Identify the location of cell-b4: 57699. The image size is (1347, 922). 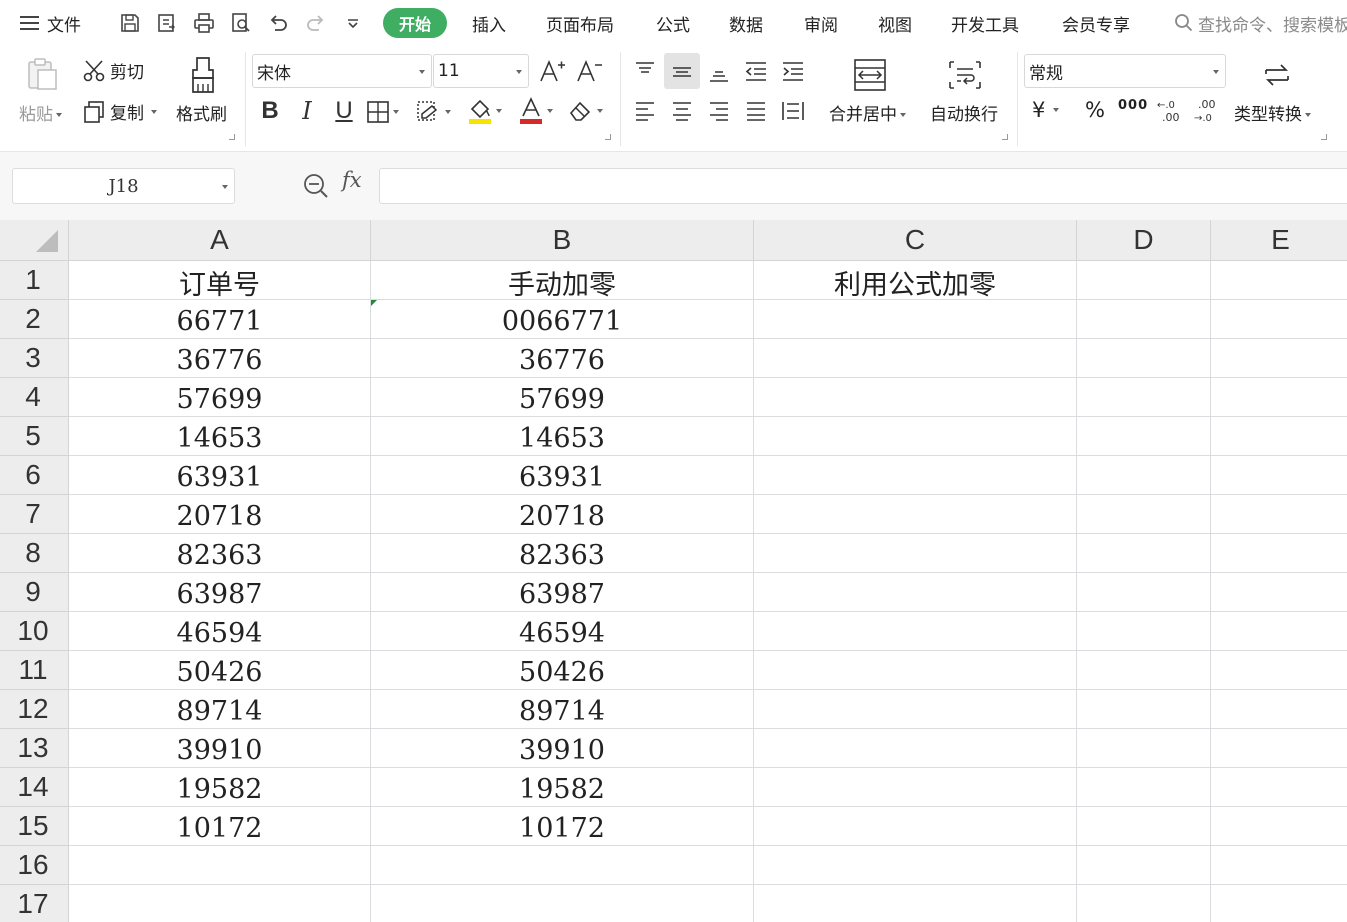
(562, 397).